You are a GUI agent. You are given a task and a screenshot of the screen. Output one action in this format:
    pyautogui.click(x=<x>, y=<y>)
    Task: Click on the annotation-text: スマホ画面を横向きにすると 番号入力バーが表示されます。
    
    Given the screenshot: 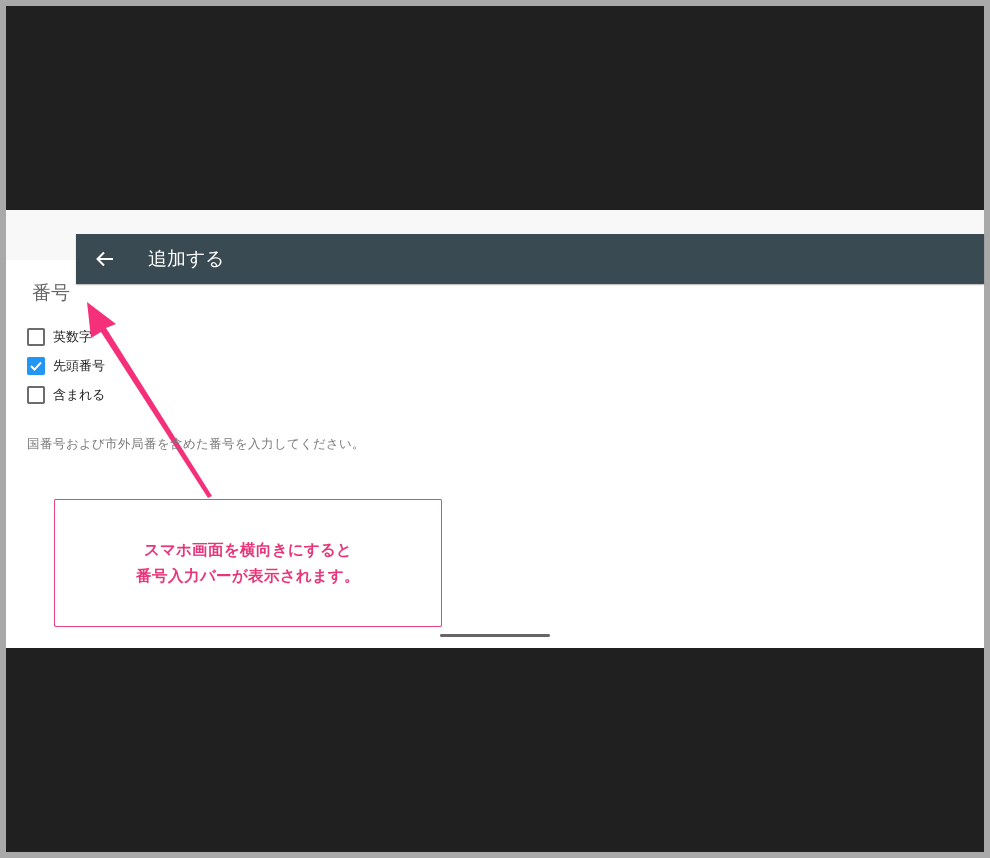 What is the action you would take?
    pyautogui.click(x=248, y=563)
    